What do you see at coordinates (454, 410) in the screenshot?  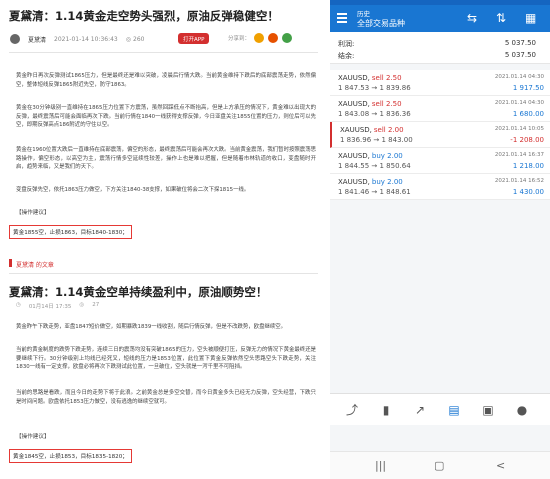 I see `history-icon: ▤` at bounding box center [454, 410].